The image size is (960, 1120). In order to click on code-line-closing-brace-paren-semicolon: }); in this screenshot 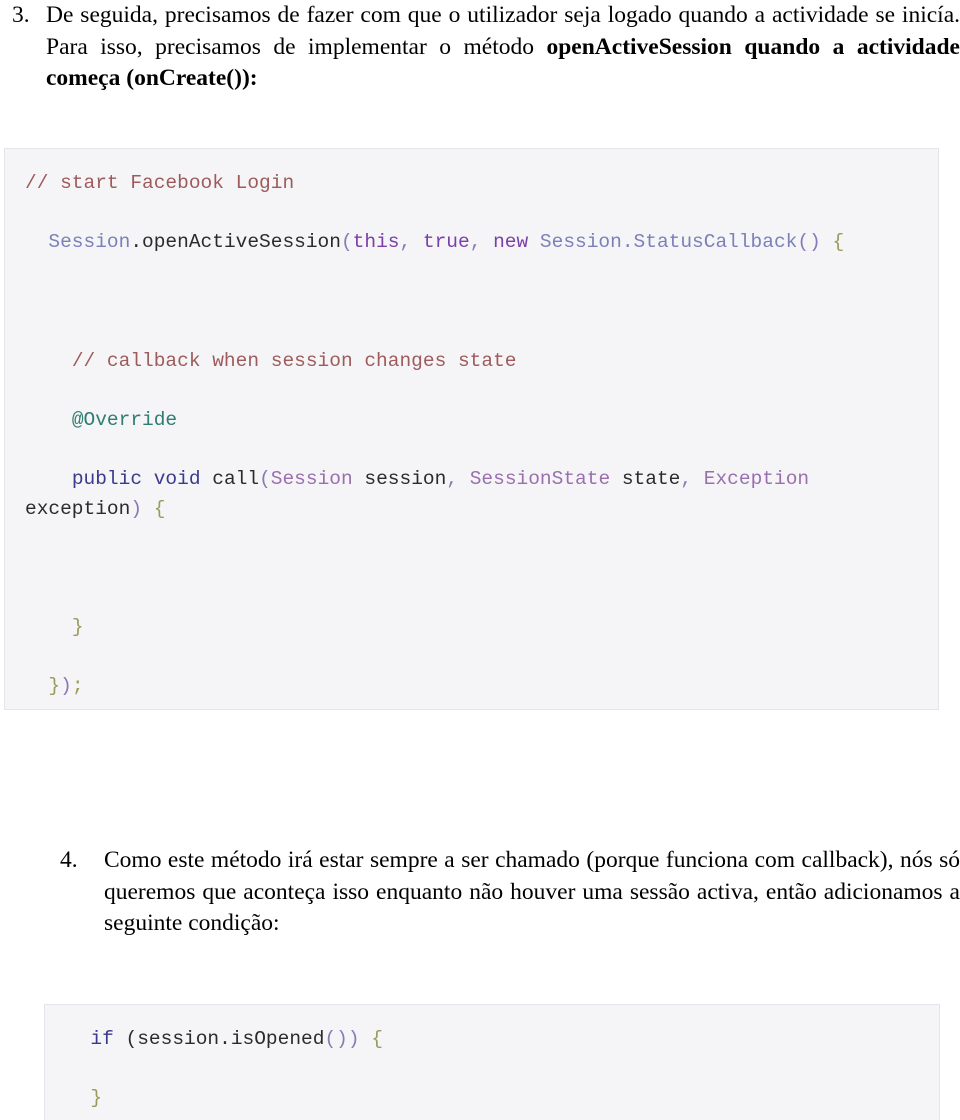, I will do `click(54, 686)`.